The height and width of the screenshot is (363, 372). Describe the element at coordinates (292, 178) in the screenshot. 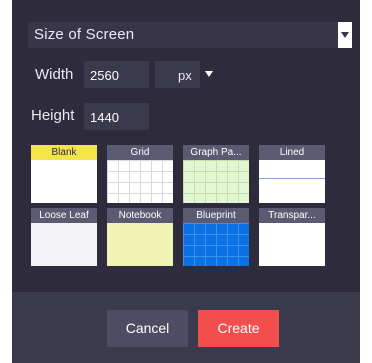

I see `ruled-line` at that location.